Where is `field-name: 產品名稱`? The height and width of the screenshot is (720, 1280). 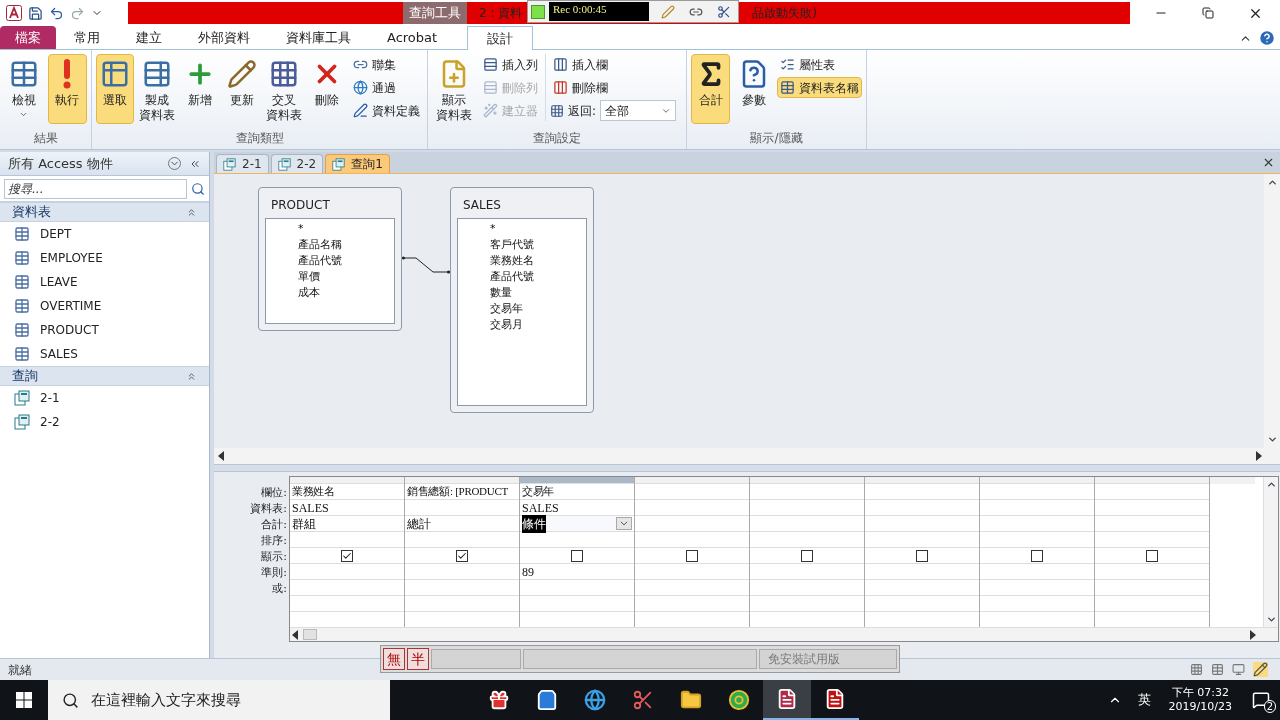 field-name: 產品名稱 is located at coordinates (346, 245).